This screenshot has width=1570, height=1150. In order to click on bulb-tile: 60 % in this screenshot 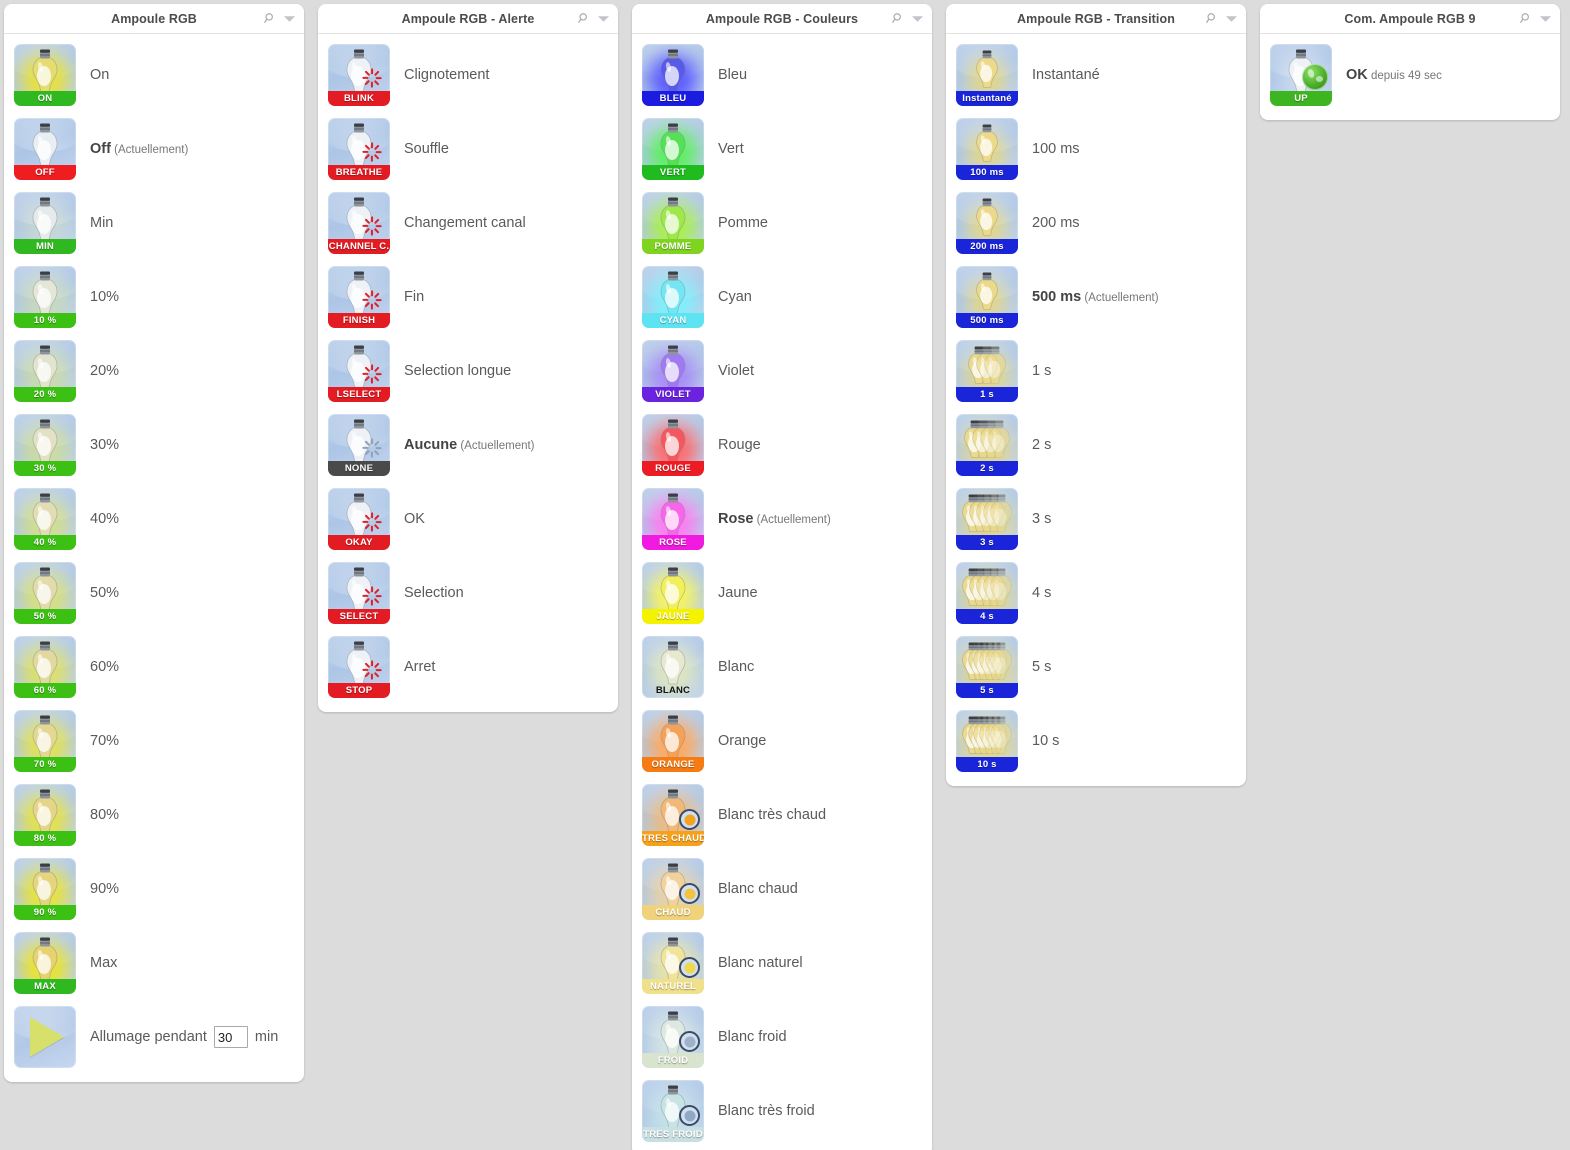, I will do `click(45, 667)`.